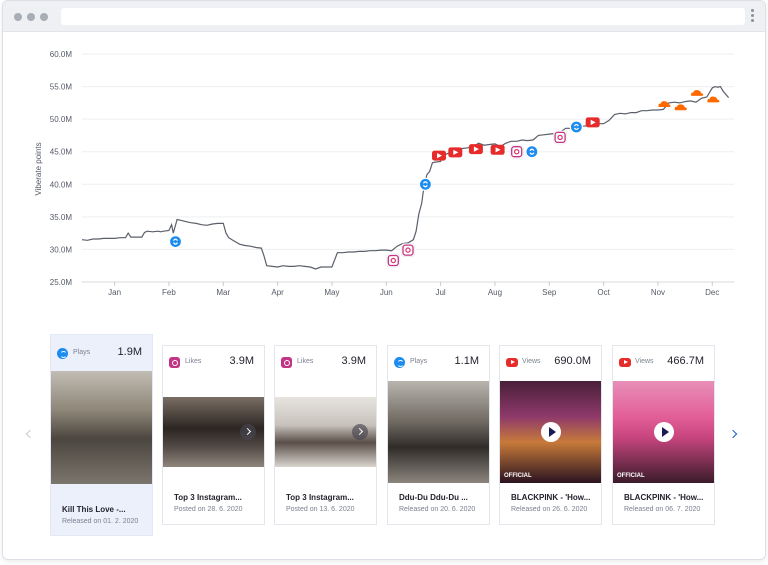  Describe the element at coordinates (100, 521) in the screenshot. I see `card-release-date: Released on 01. 2. 2020` at that location.